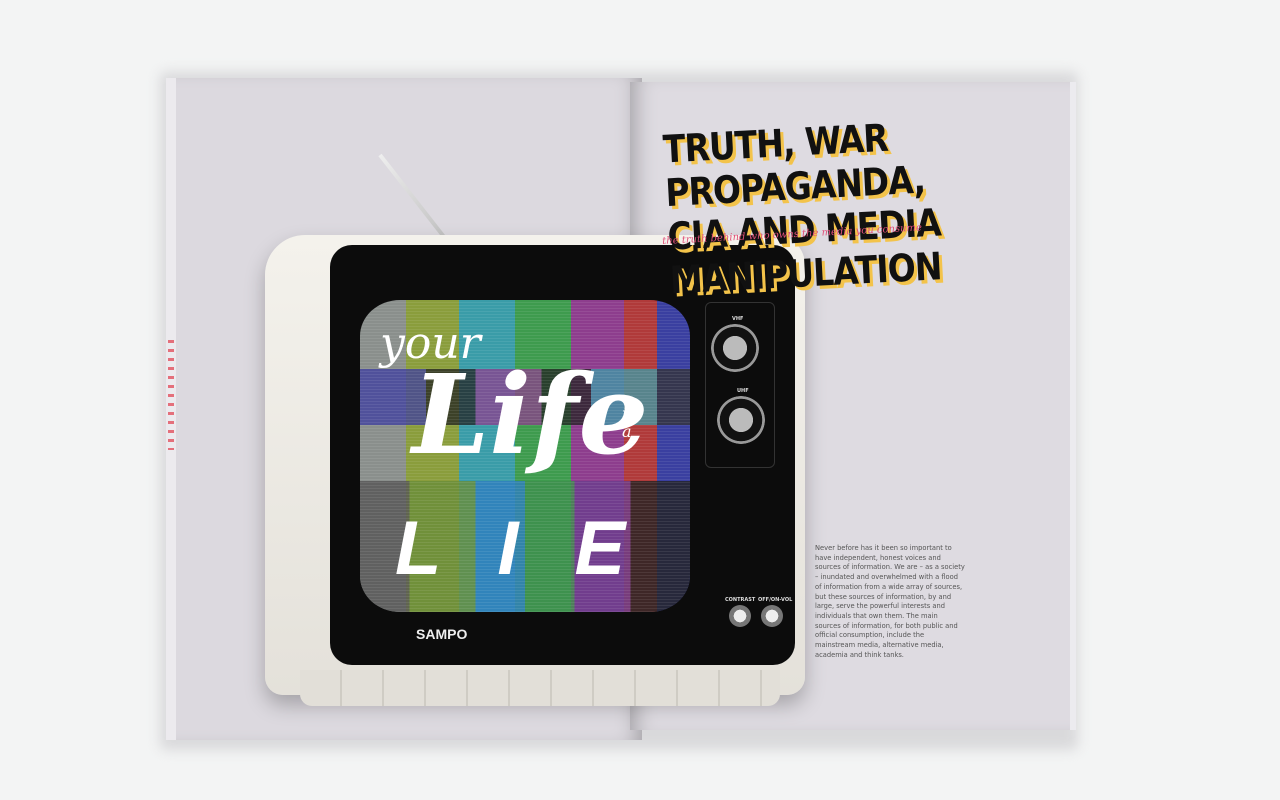 The image size is (1280, 800). What do you see at coordinates (735, 348) in the screenshot?
I see `vhf-dial-icon` at bounding box center [735, 348].